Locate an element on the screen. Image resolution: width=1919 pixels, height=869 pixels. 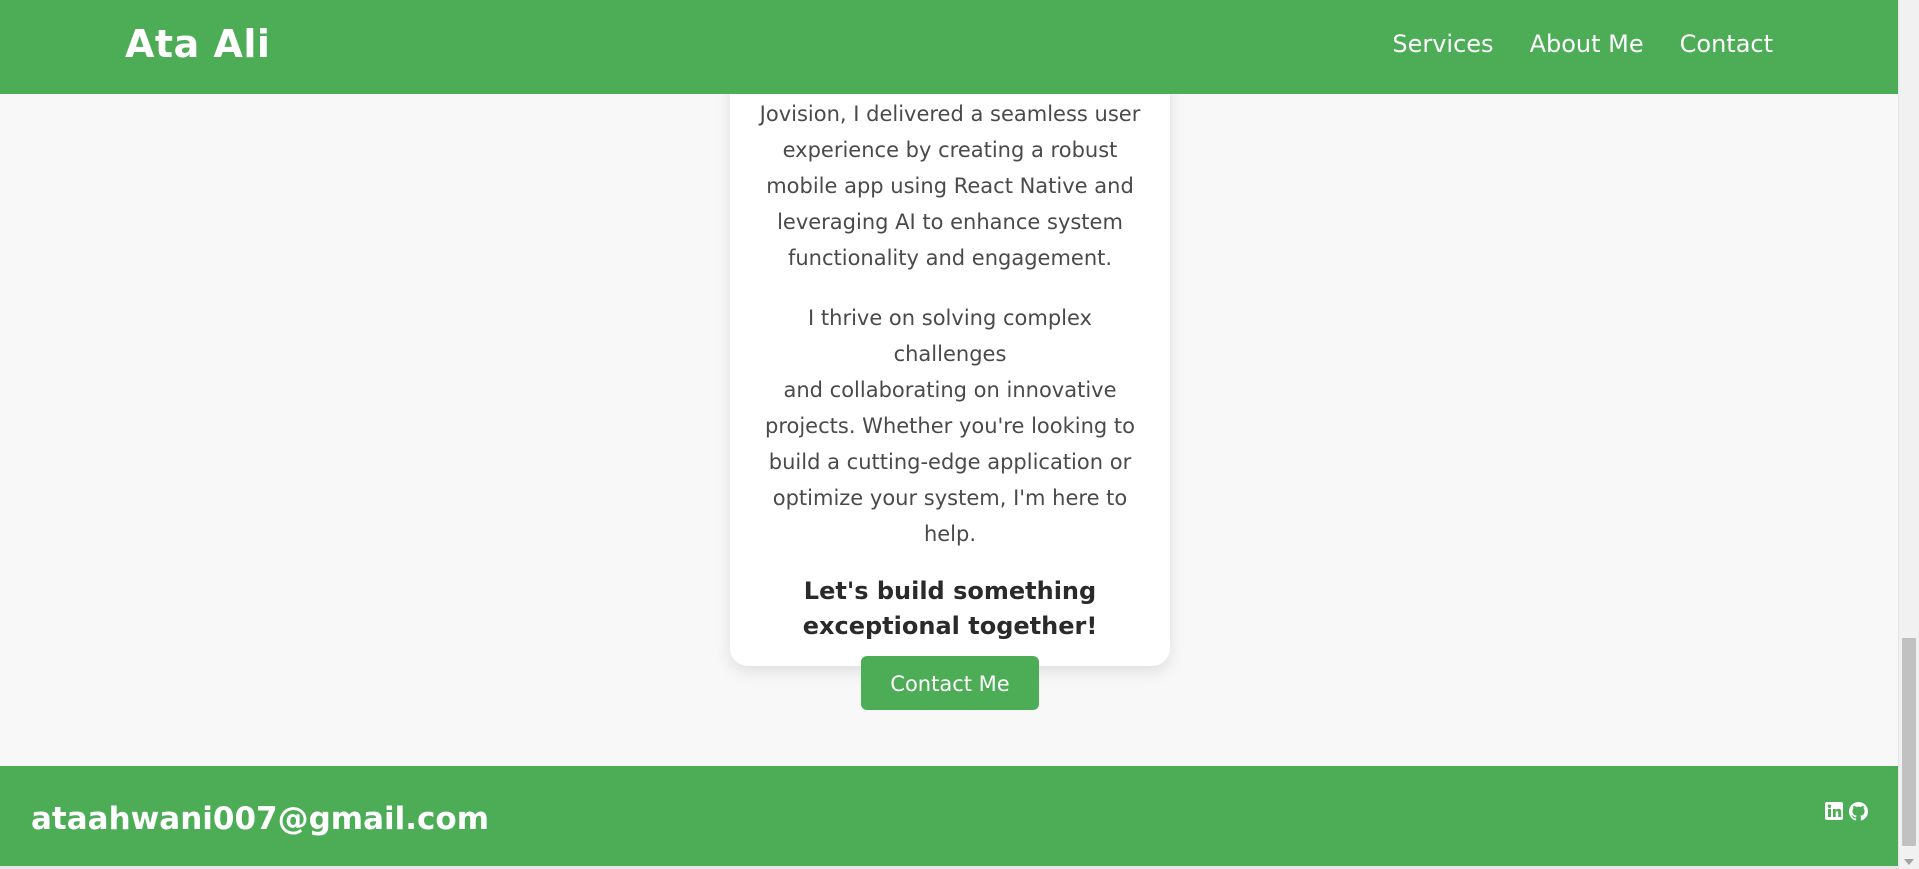
paragraph-line: mobile app using React Native and is located at coordinates (950, 186).